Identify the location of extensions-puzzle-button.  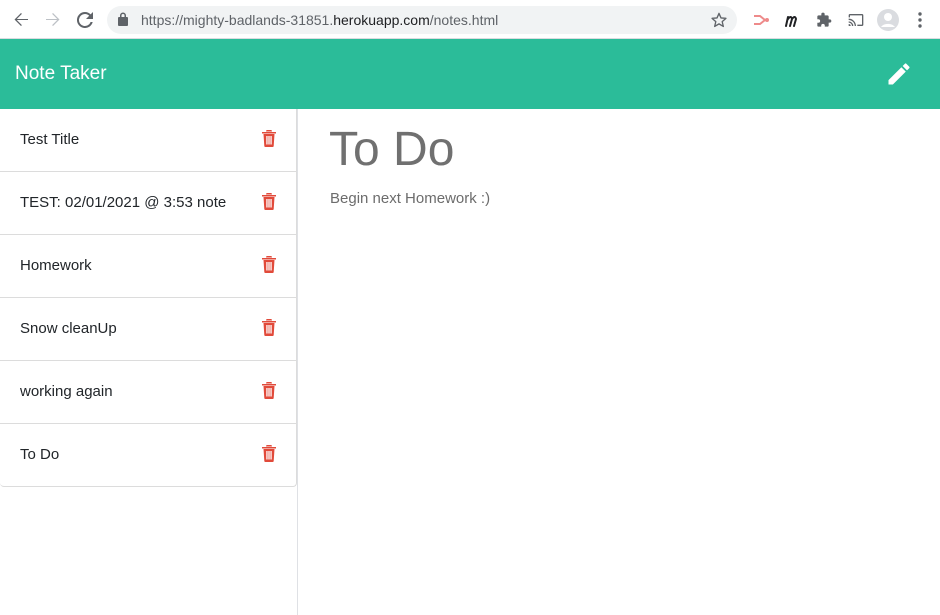
(824, 20).